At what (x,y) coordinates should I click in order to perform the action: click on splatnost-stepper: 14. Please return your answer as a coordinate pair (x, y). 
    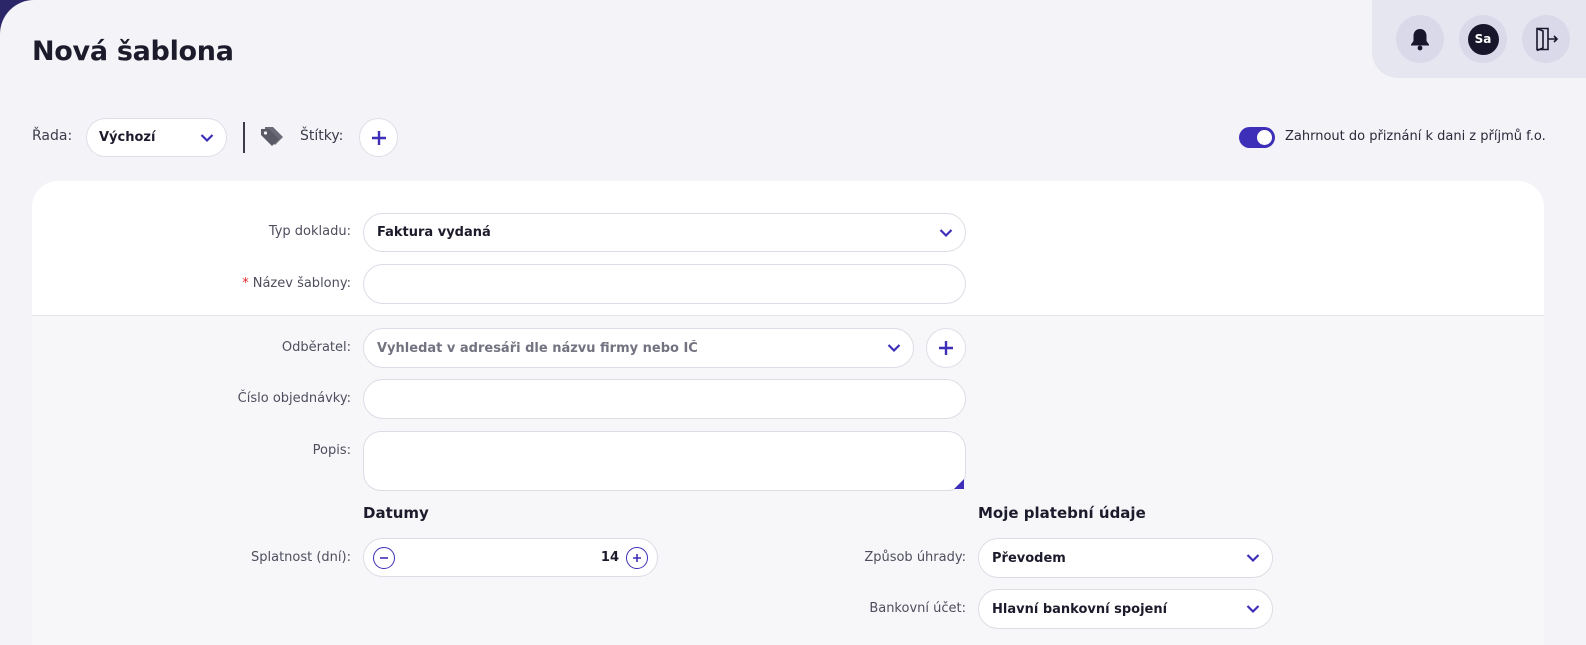
    Looking at the image, I should click on (510, 557).